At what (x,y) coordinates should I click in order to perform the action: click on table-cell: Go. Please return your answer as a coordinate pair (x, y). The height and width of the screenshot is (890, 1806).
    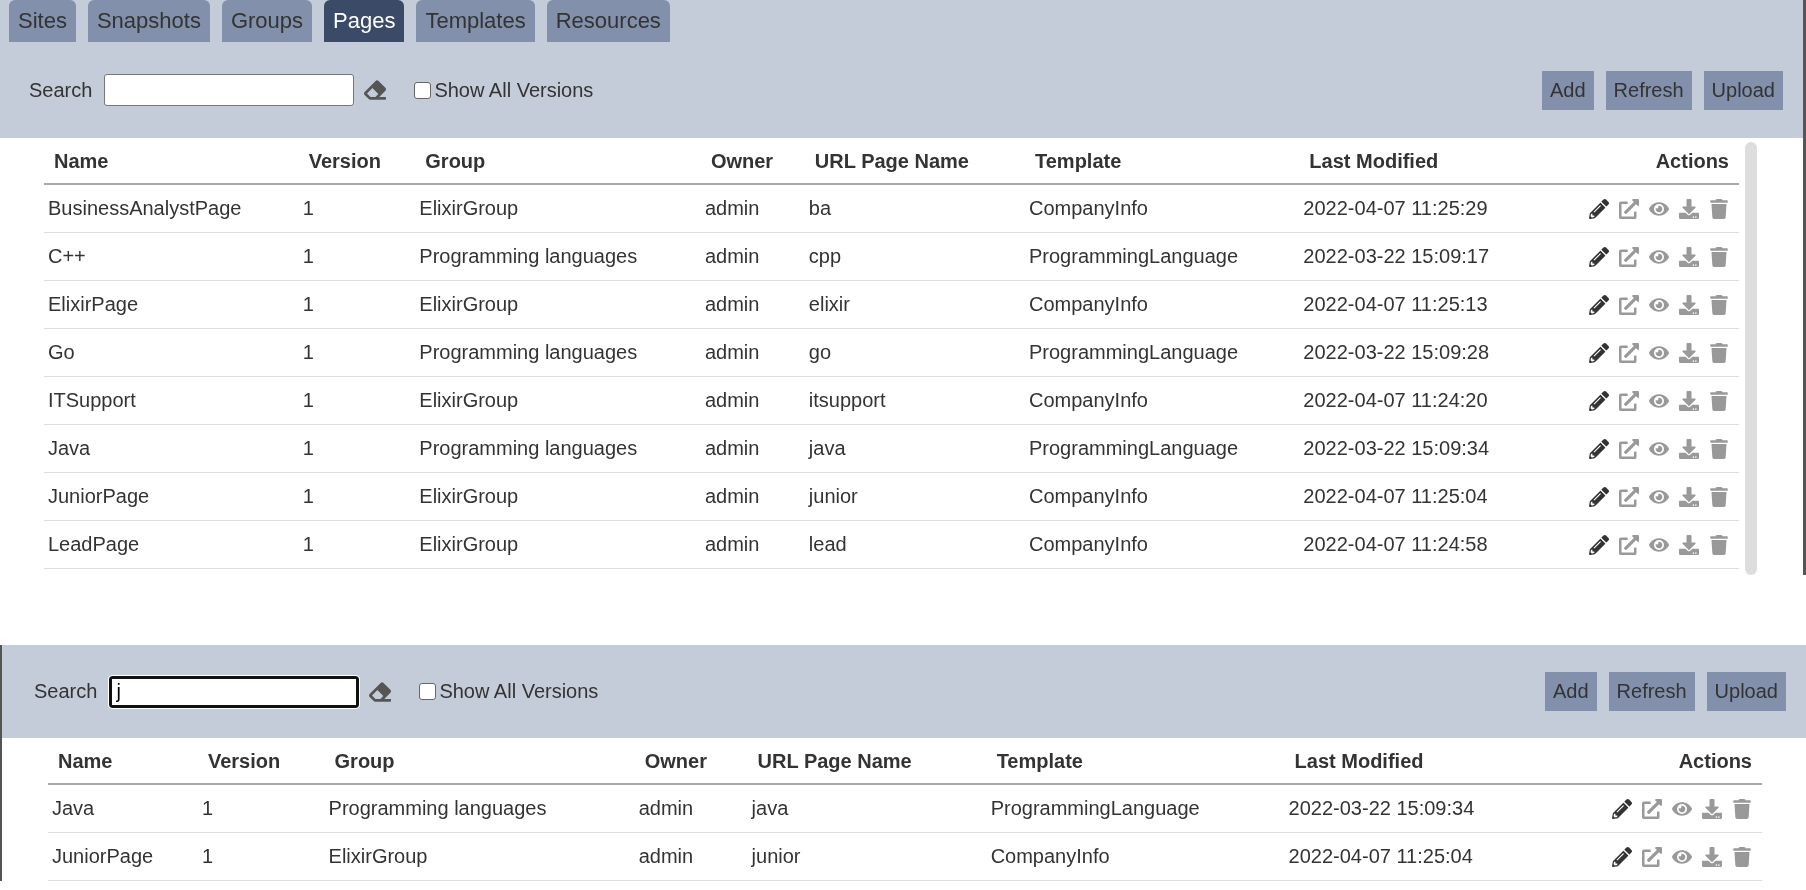
    Looking at the image, I should click on (171, 352).